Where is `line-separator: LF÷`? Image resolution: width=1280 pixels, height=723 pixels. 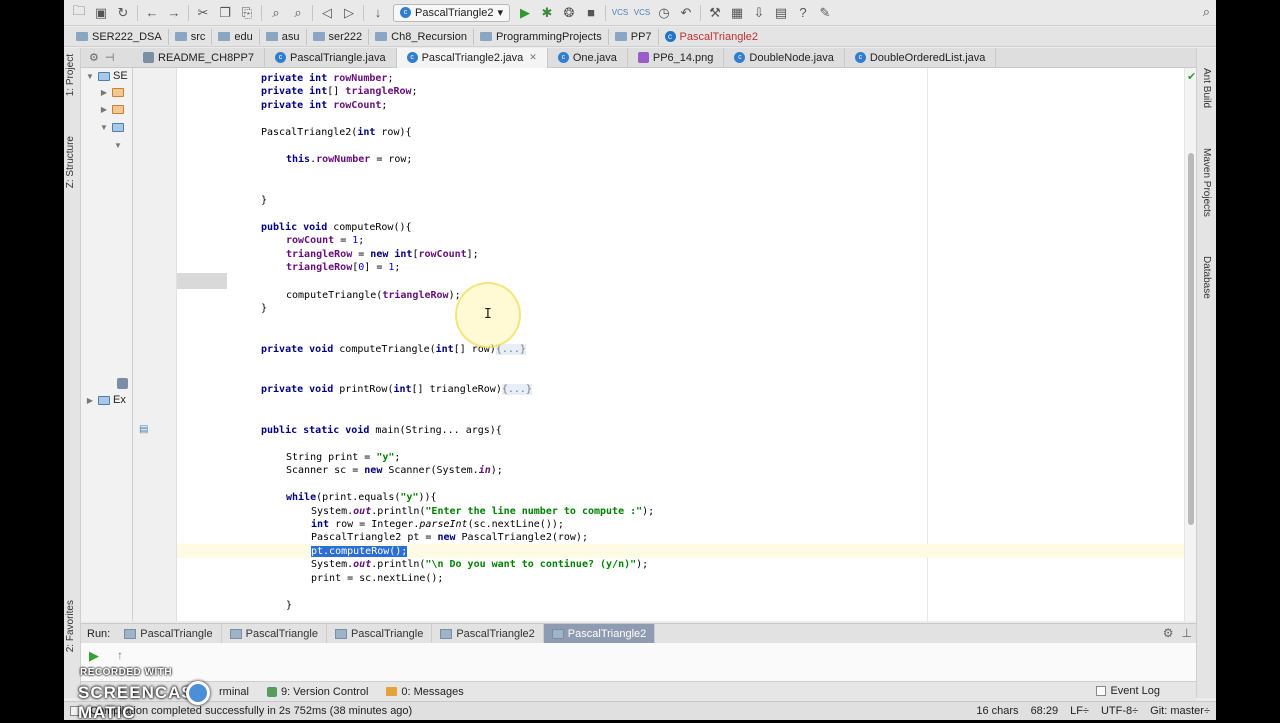
line-separator: LF÷ is located at coordinates (1079, 711).